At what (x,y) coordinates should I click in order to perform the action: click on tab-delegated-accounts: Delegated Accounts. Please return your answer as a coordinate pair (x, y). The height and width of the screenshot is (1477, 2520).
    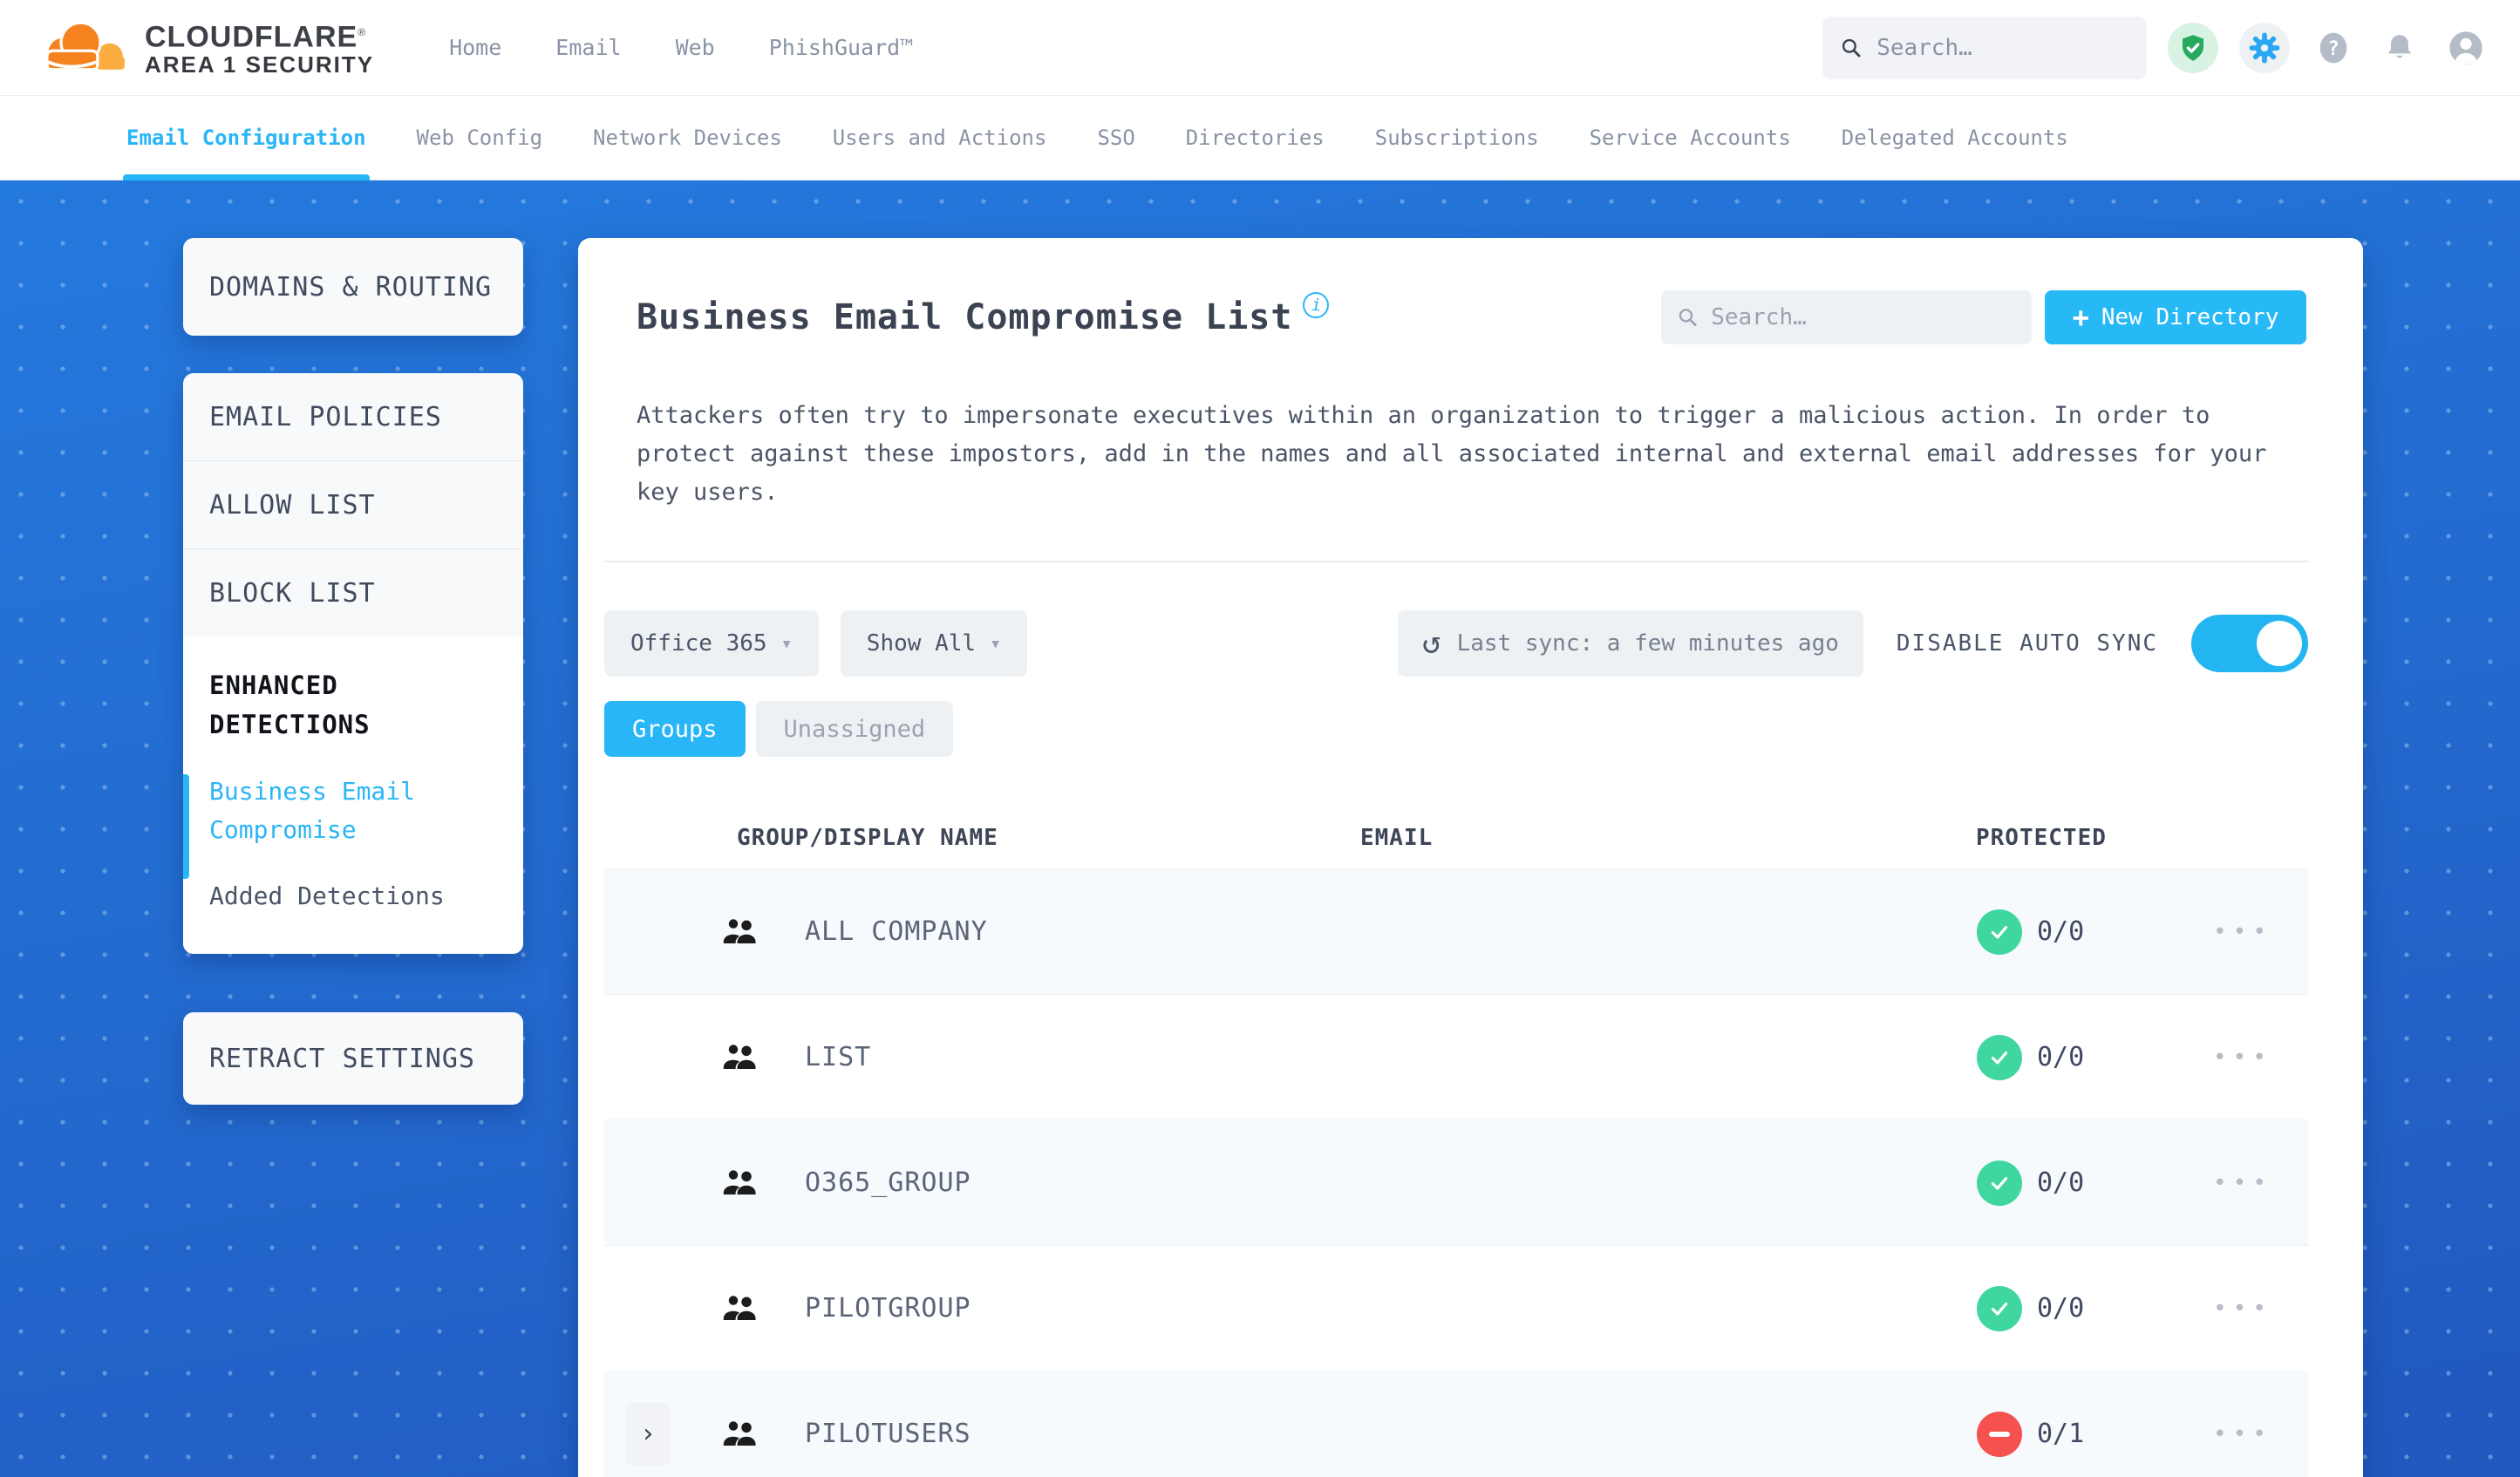
    Looking at the image, I should click on (1955, 138).